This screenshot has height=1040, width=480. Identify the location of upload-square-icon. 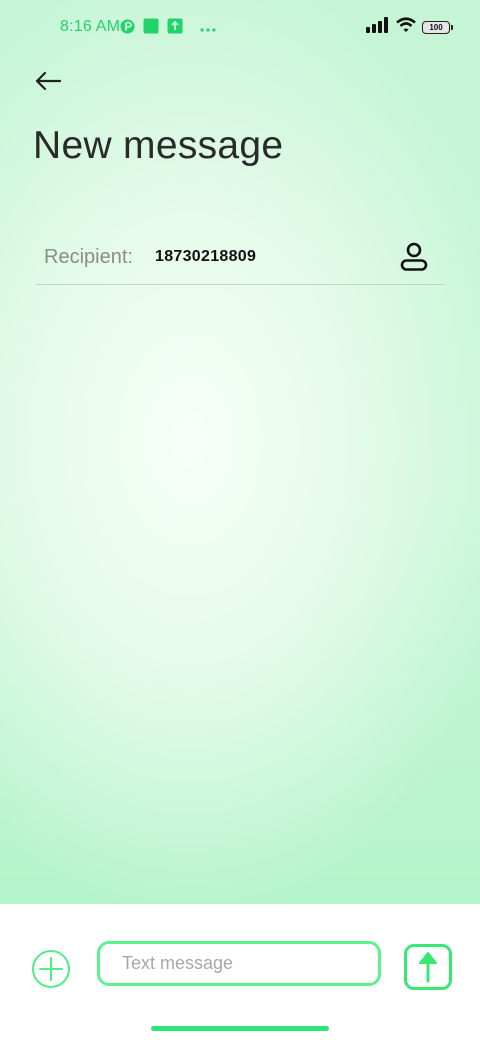
(175, 28).